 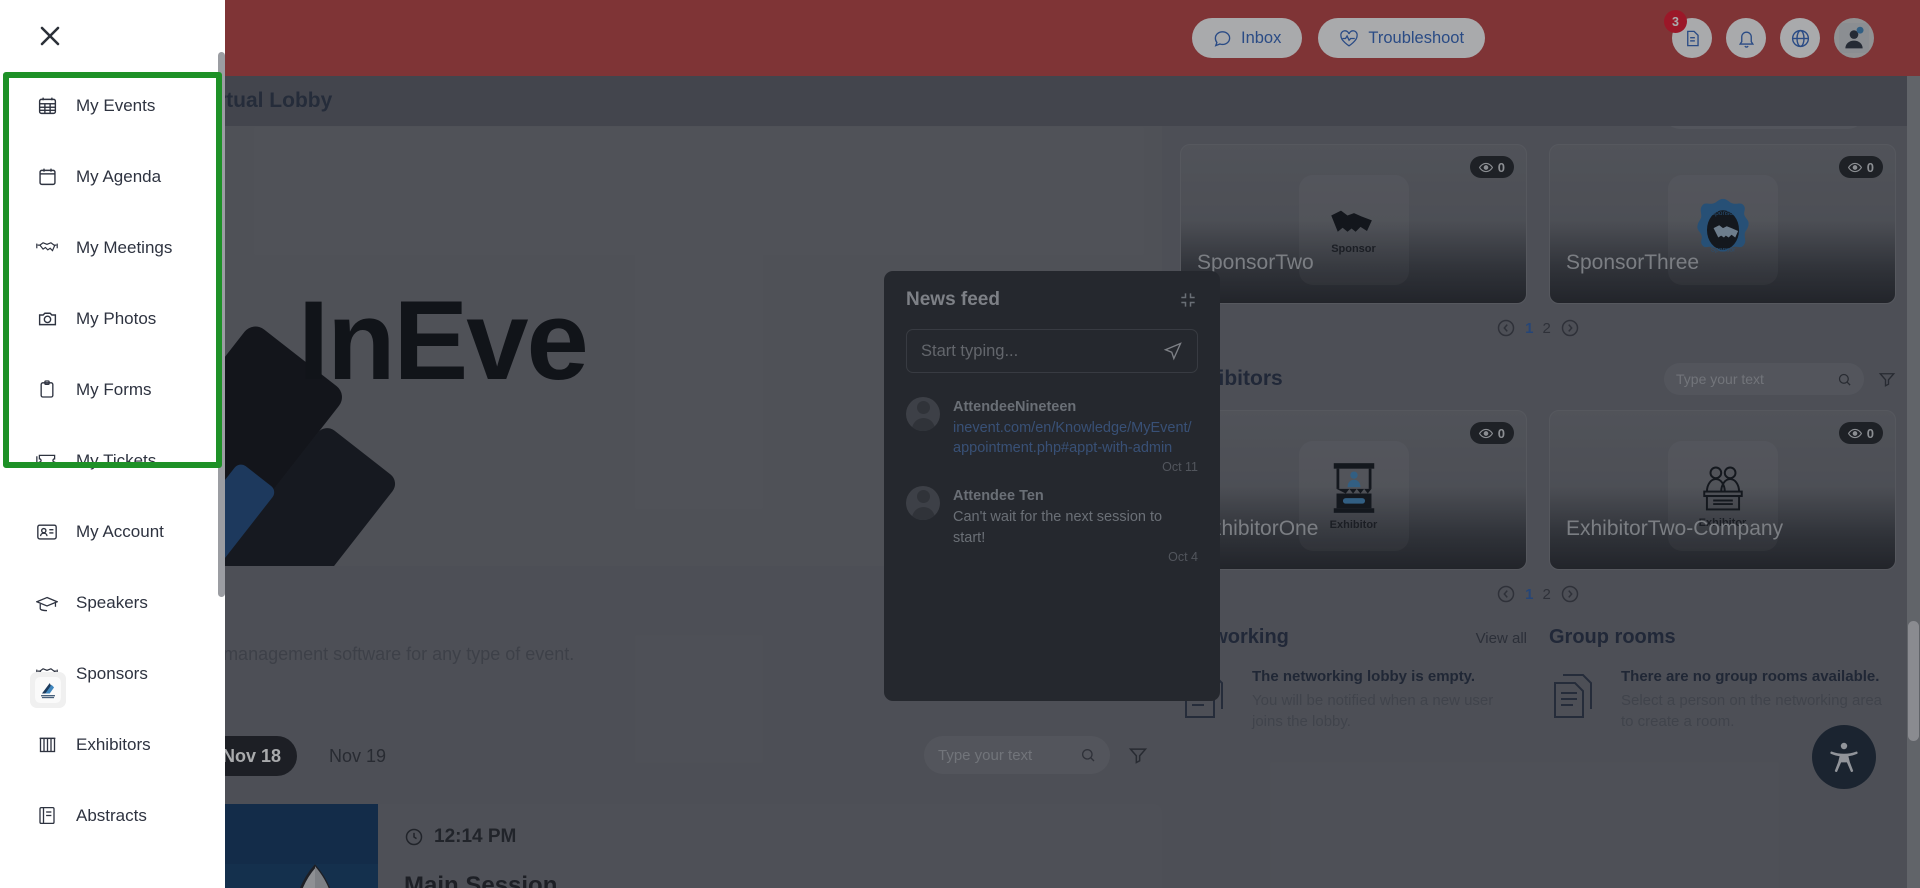 I want to click on sidebar-item-my-events: My Events, so click(x=112, y=105).